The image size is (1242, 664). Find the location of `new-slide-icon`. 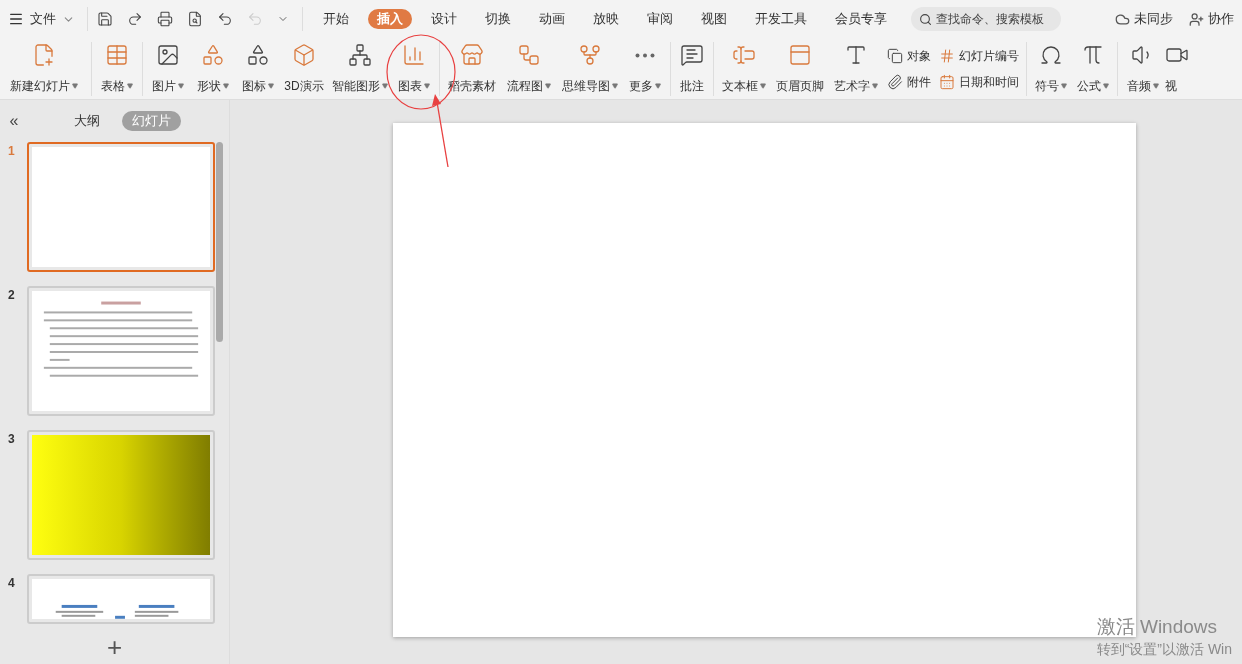

new-slide-icon is located at coordinates (44, 54).